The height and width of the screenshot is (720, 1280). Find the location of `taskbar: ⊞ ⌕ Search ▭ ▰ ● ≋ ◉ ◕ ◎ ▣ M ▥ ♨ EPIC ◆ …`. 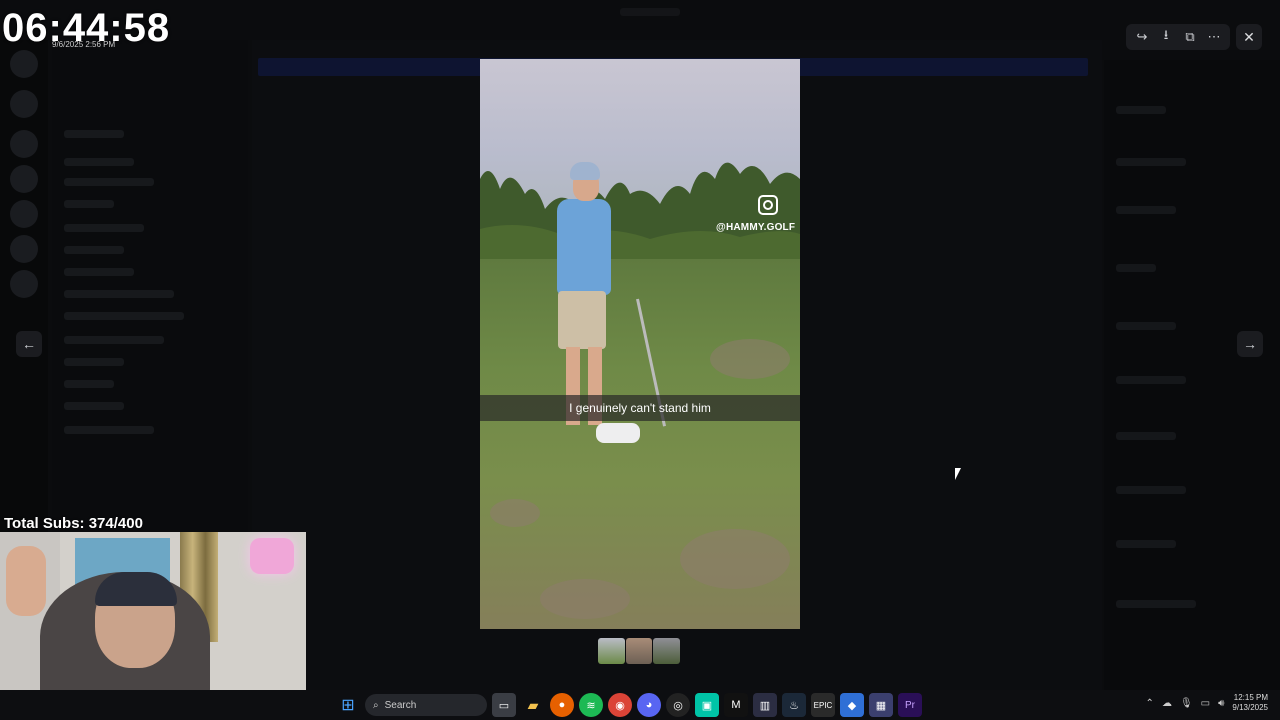

taskbar: ⊞ ⌕ Search ▭ ▰ ● ≋ ◉ ◕ ◎ ▣ M ▥ ♨ EPIC ◆ … is located at coordinates (640, 705).